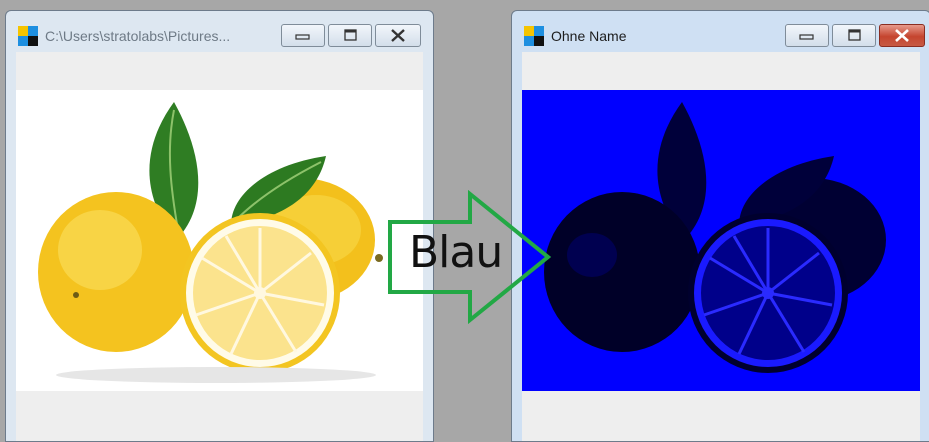  What do you see at coordinates (456, 252) in the screenshot?
I see `arrow-label: Blau` at bounding box center [456, 252].